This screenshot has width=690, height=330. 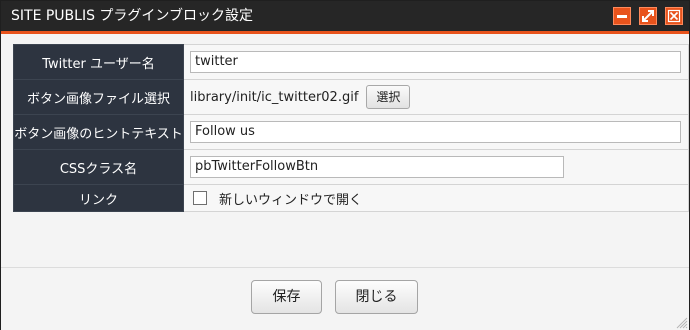 What do you see at coordinates (98, 198) in the screenshot?
I see `link-label: リンク` at bounding box center [98, 198].